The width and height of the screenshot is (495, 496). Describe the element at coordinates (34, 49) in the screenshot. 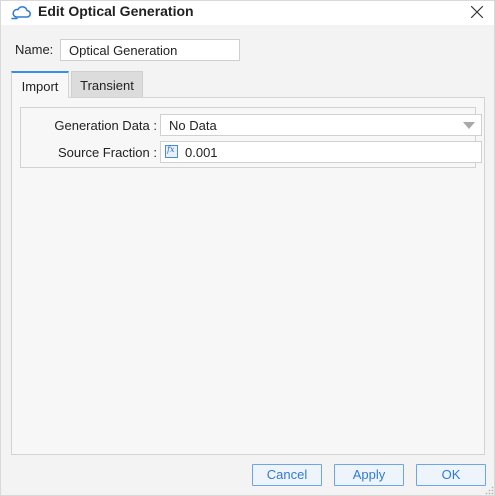

I see `name-label: Name:` at that location.